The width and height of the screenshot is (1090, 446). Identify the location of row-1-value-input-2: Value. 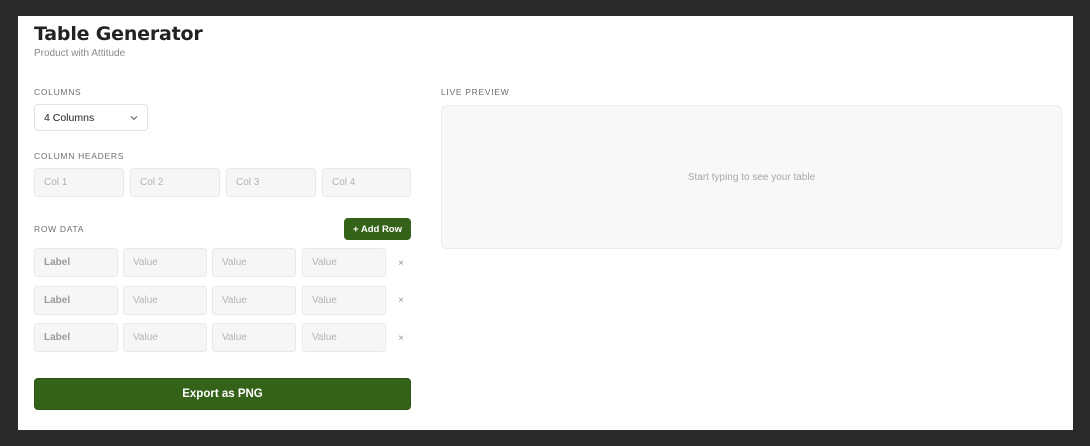
(254, 262).